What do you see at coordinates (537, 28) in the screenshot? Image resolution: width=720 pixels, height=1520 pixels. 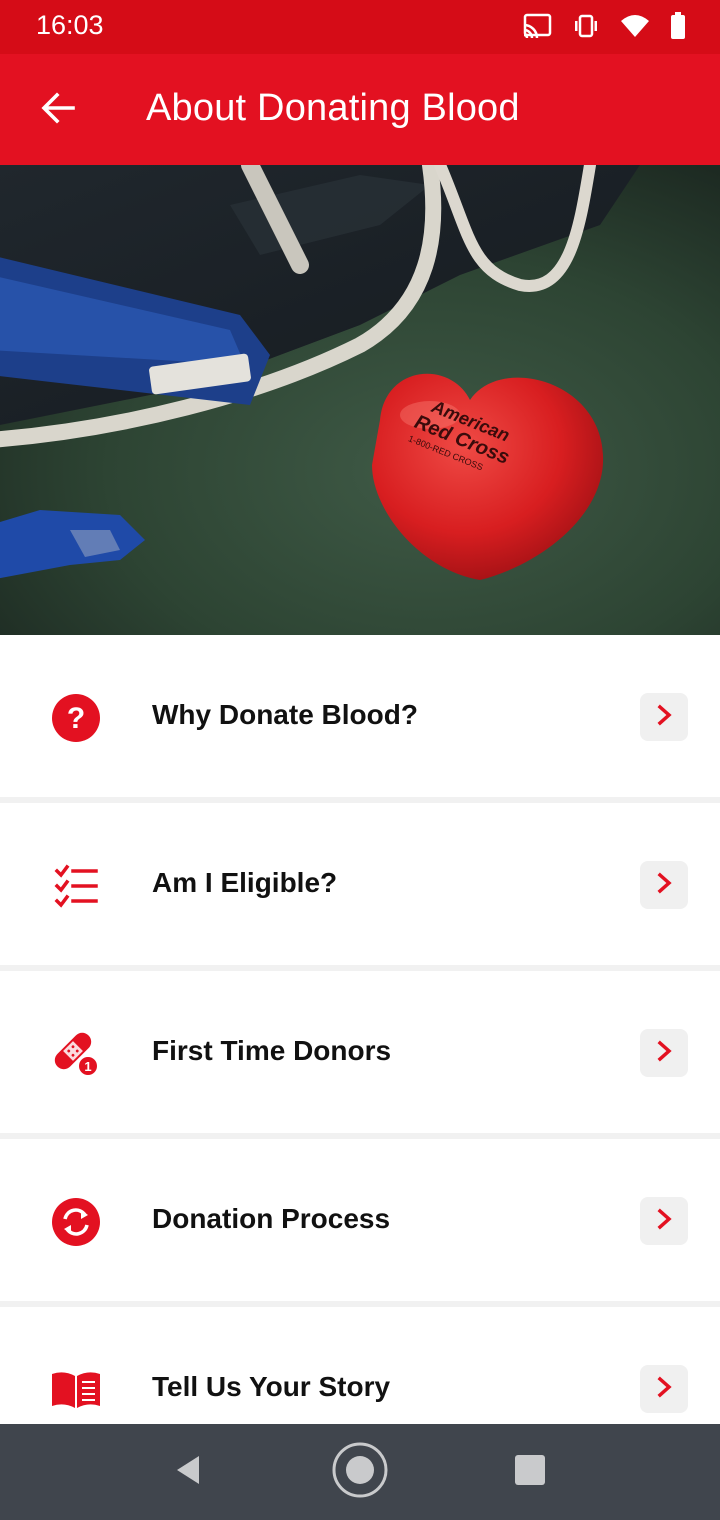 I see `cast-icon` at bounding box center [537, 28].